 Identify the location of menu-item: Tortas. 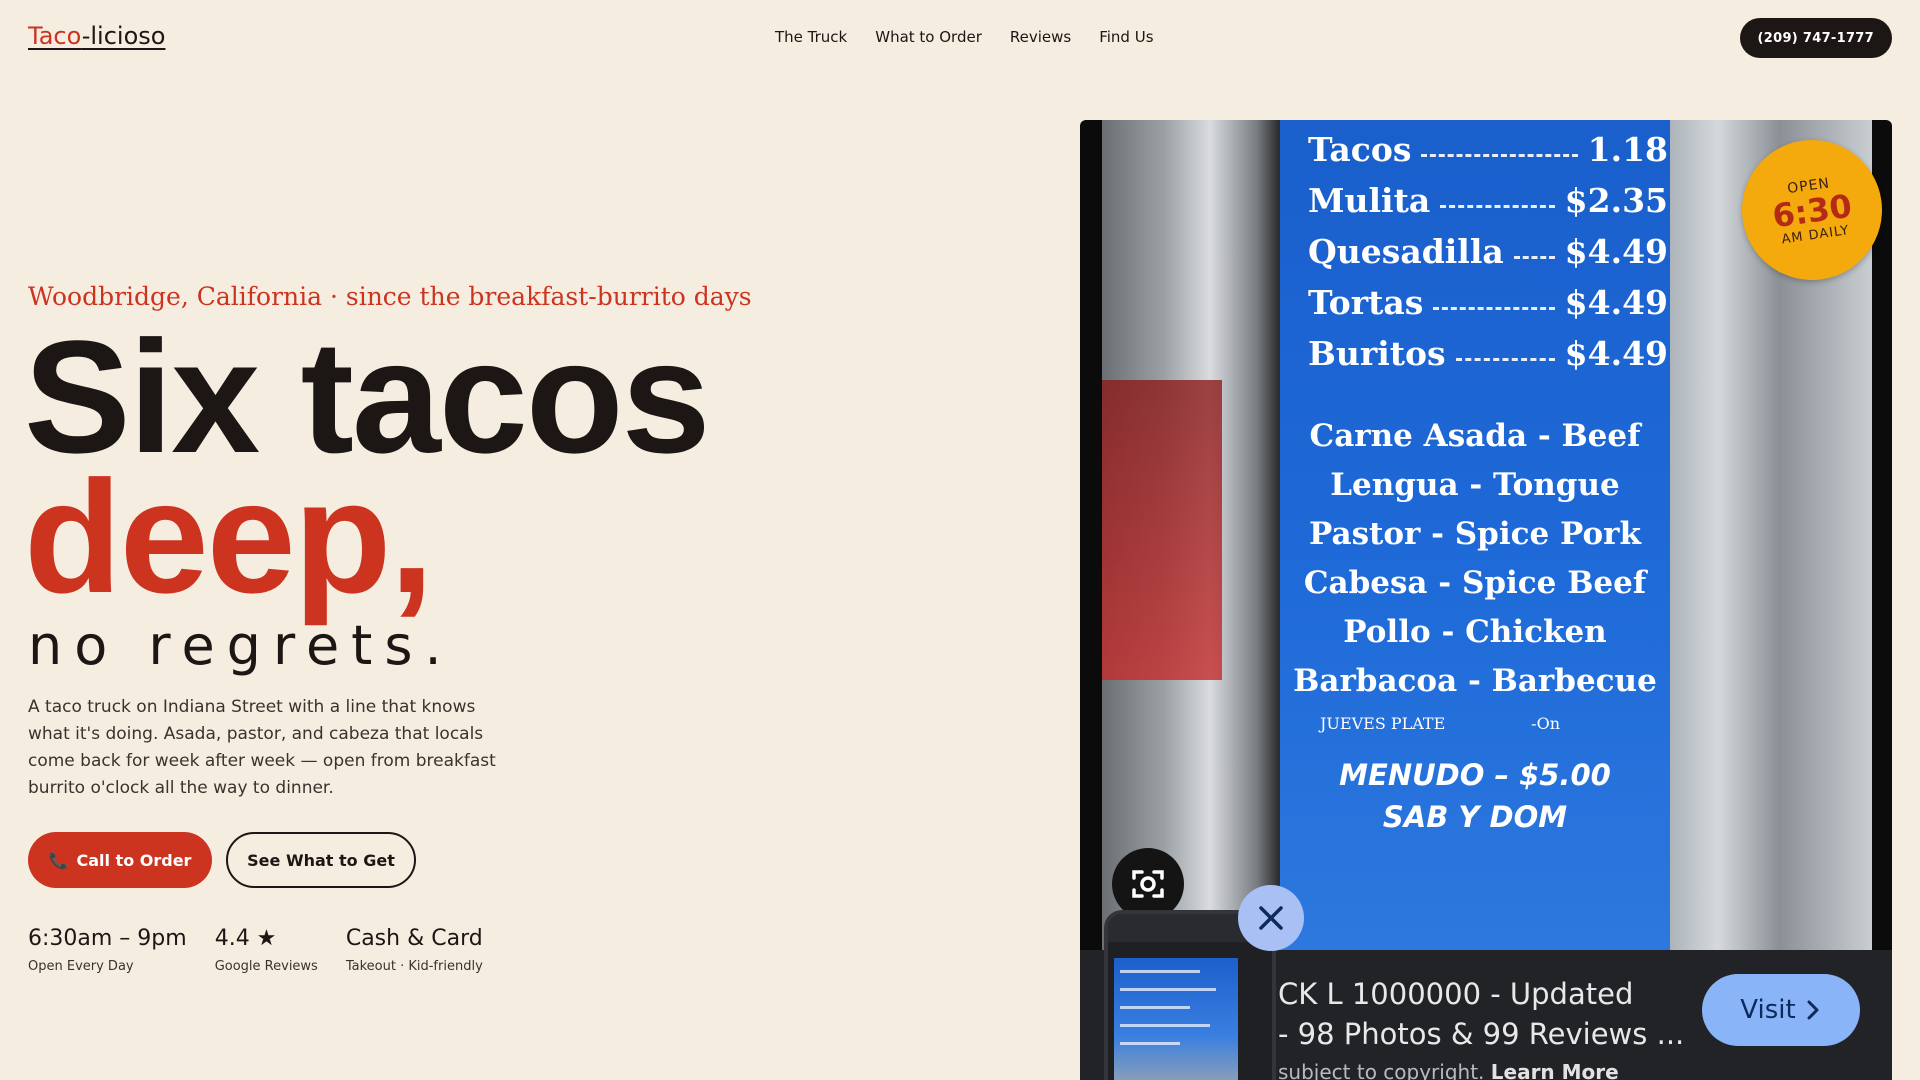
(1366, 302).